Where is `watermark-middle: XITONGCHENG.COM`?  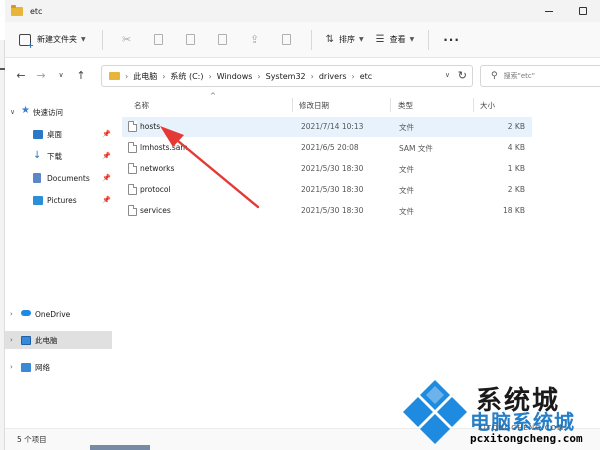
watermark-middle: XITONGCHENG.COM is located at coordinates (521, 428).